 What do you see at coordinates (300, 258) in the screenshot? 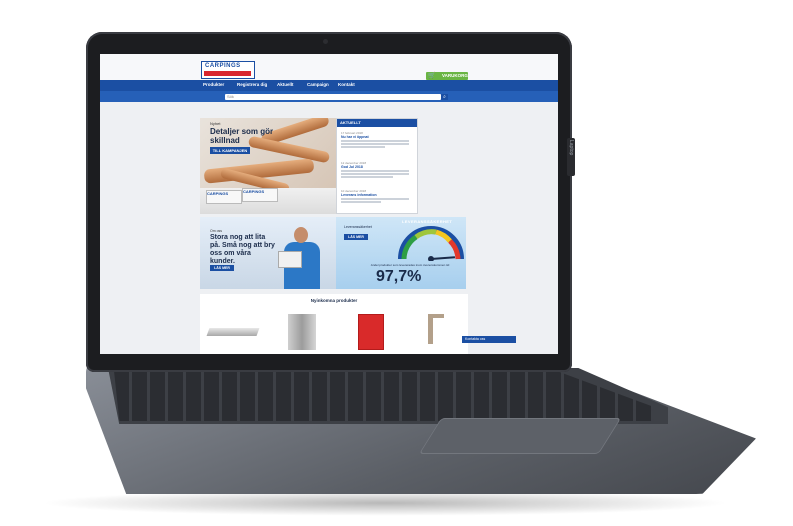
I see `person-image` at bounding box center [300, 258].